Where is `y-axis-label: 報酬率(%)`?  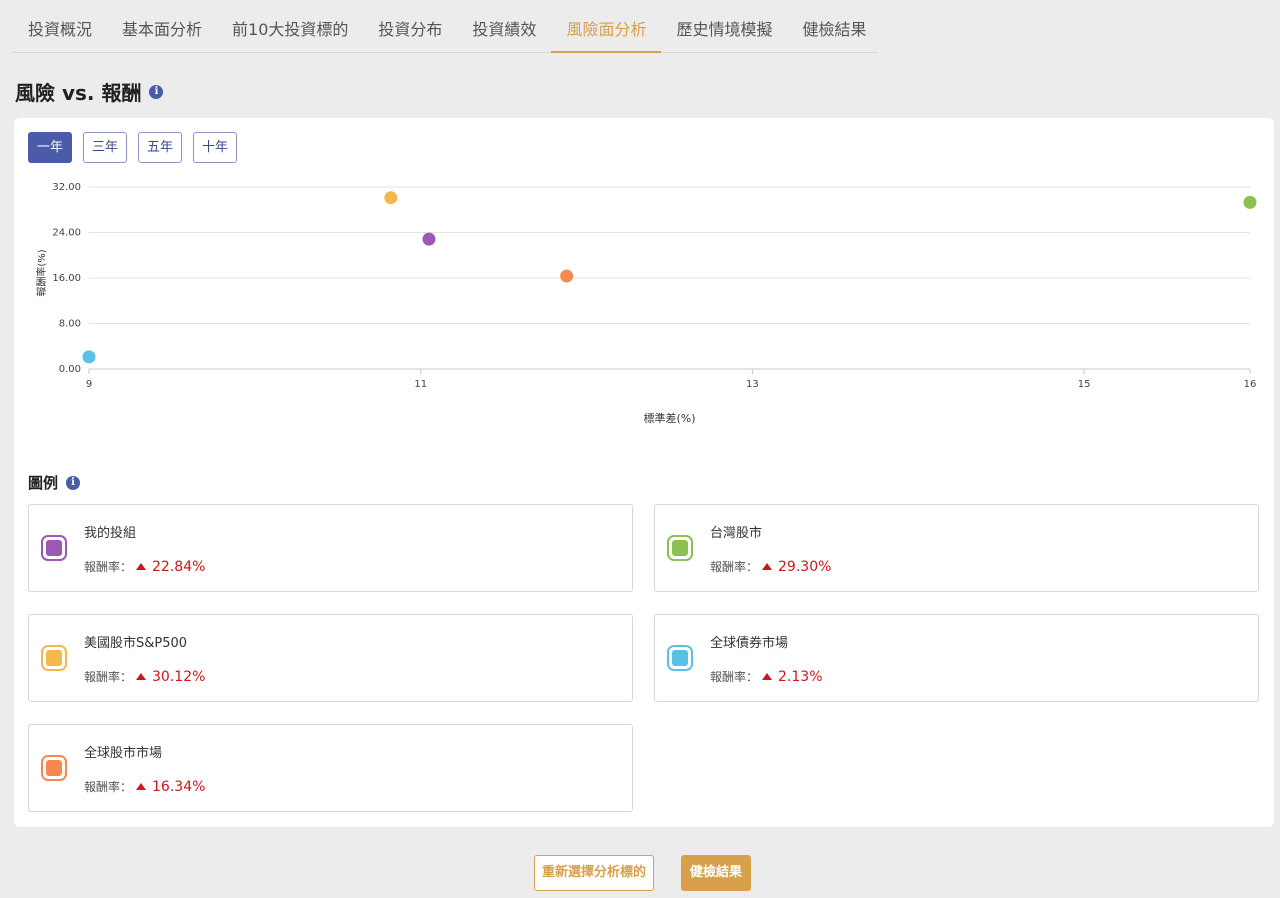
y-axis-label: 報酬率(%) is located at coordinates (41, 272).